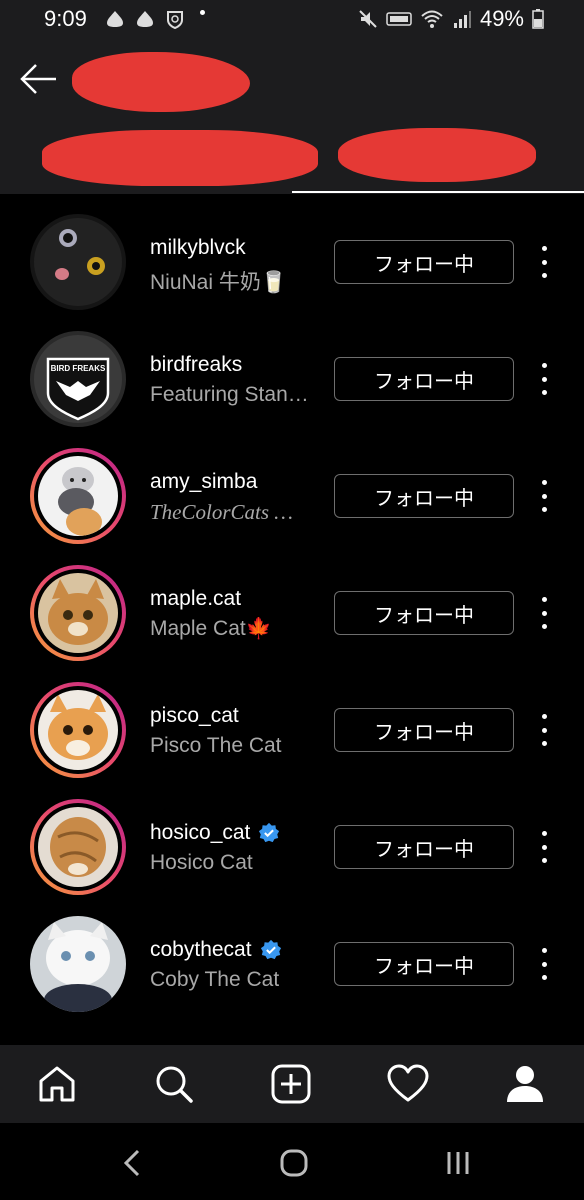  I want to click on redacted-tab-following, so click(437, 155).